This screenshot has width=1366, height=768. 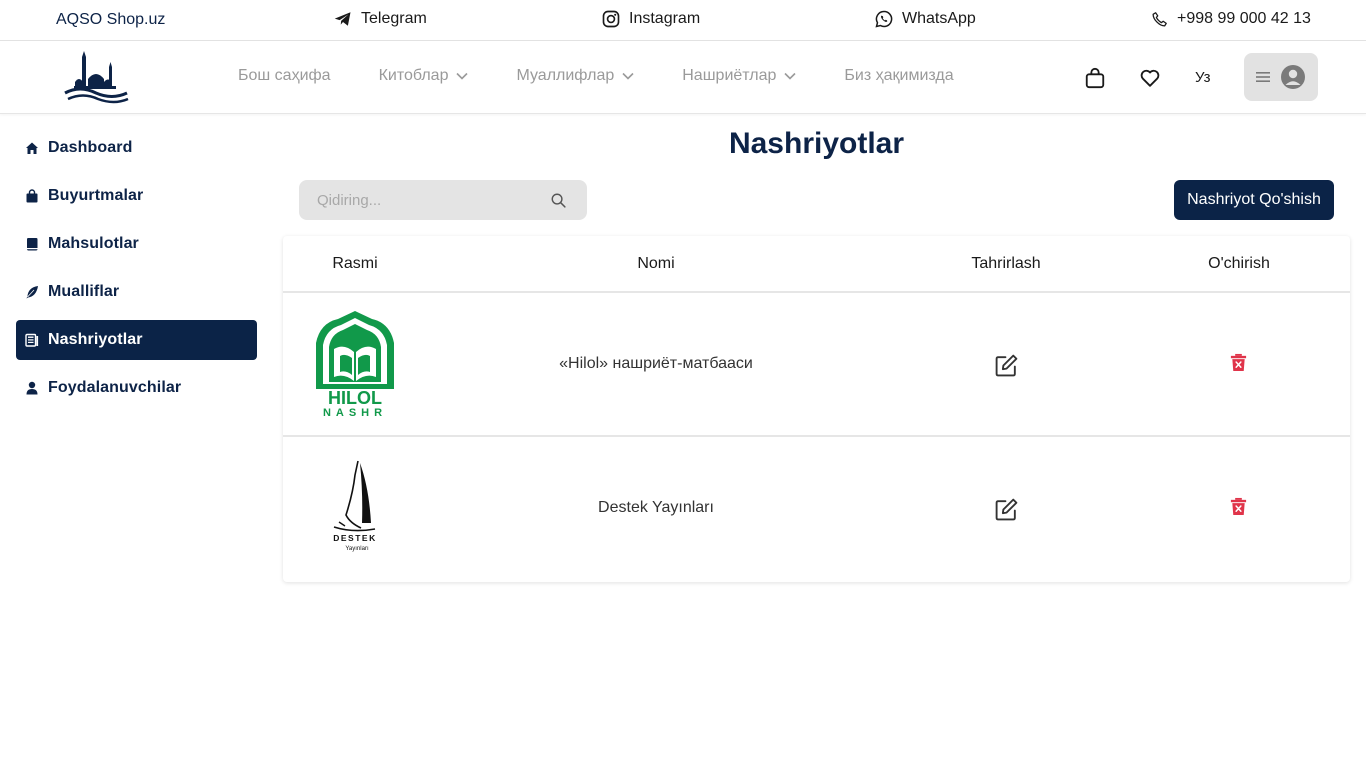 I want to click on svg-text: HILOL, so click(x=355, y=398).